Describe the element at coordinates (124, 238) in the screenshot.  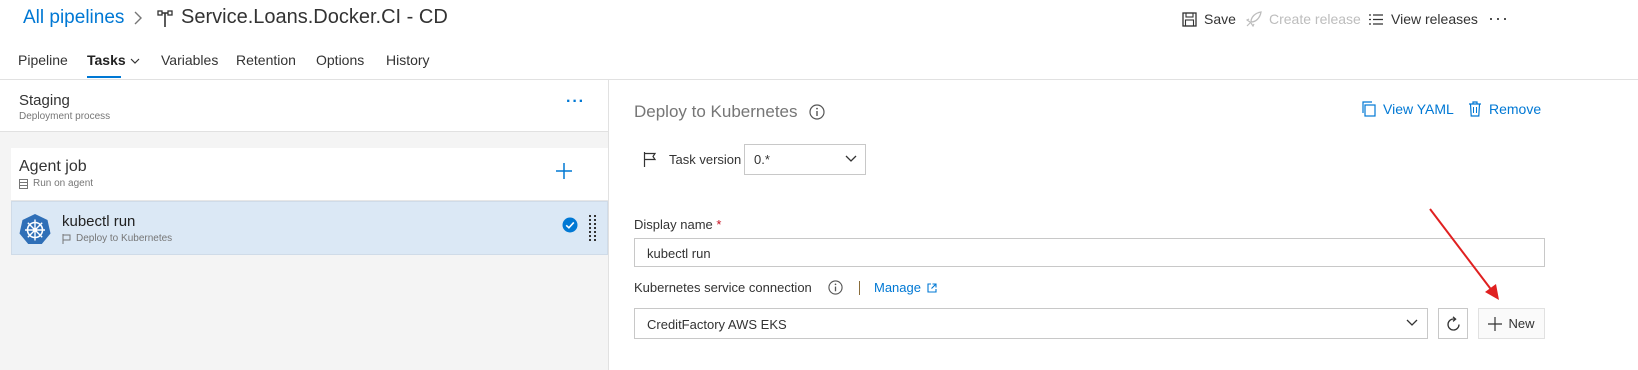
I see `task-subtitle-text: Deploy to Kubernetes` at that location.